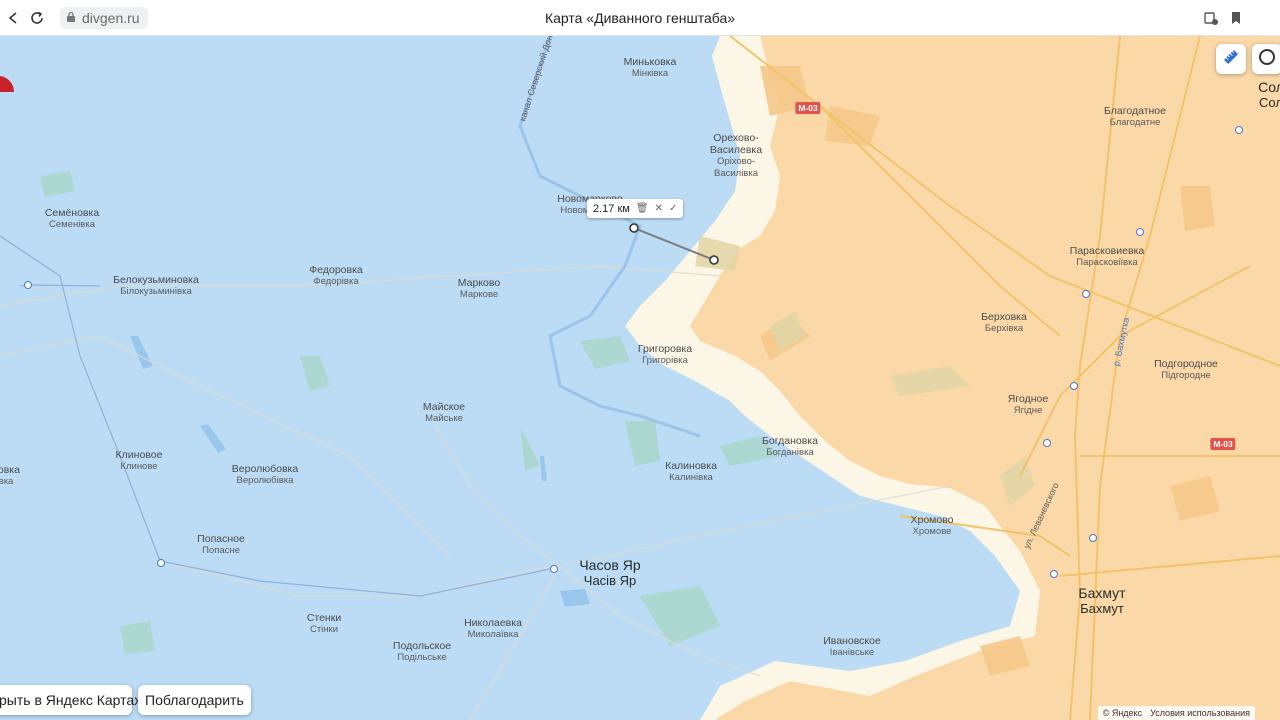 This screenshot has height=720, width=1280. I want to click on copyright-bar: © Яндекс Условия использования, so click(1176, 713).